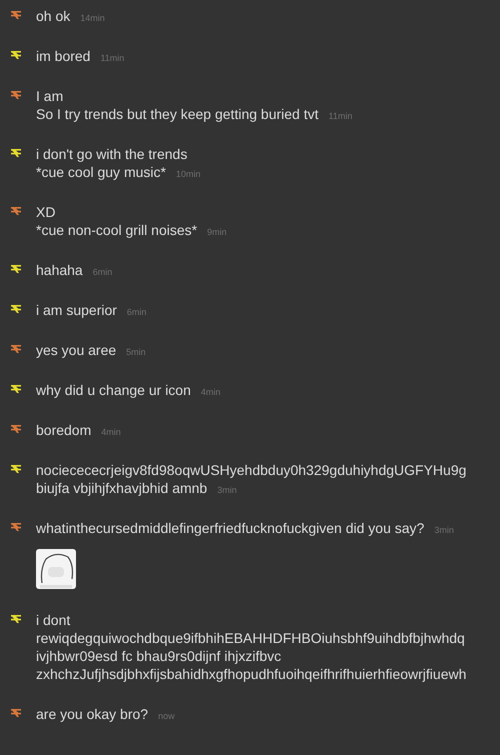  I want to click on message-text: XD, so click(46, 212).